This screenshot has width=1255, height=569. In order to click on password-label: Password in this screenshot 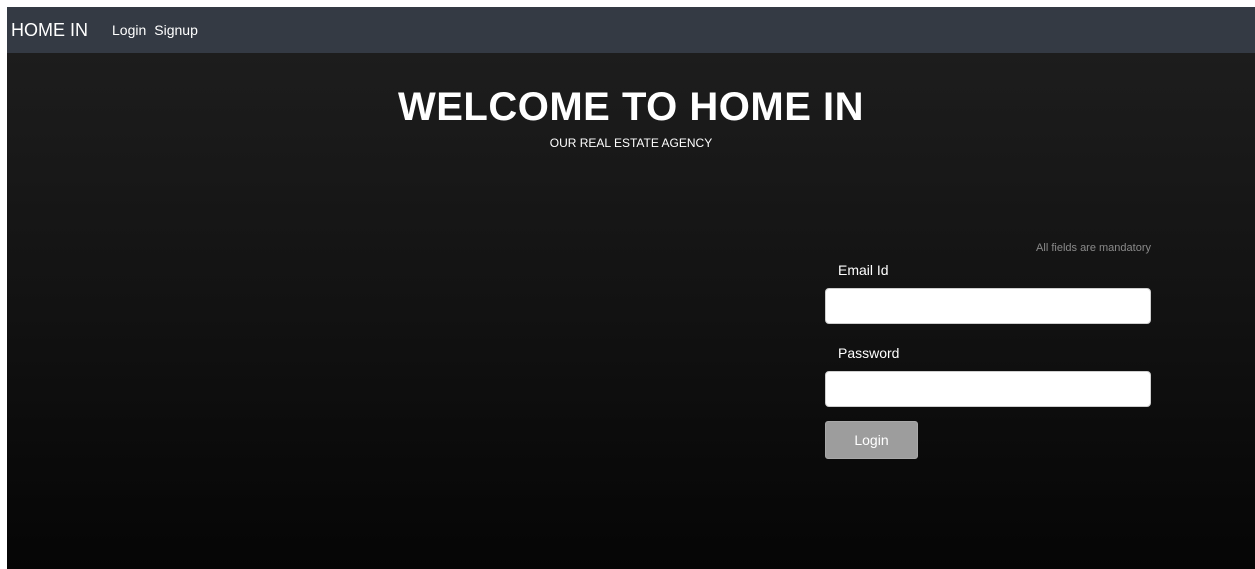, I will do `click(869, 353)`.